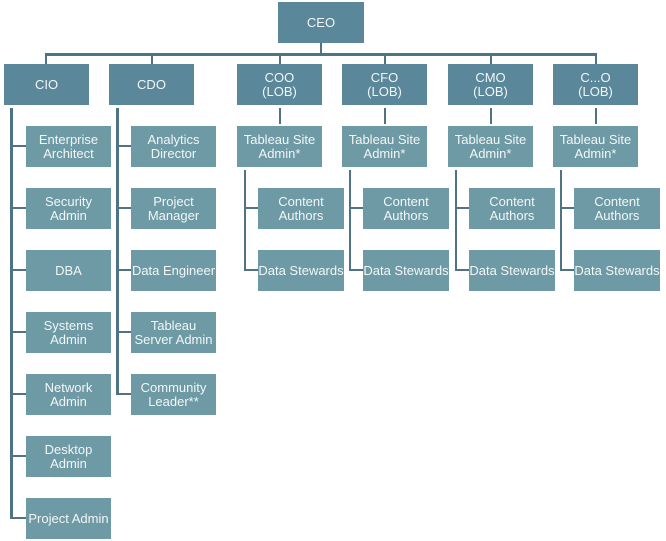 The height and width of the screenshot is (541, 666). I want to click on node-ceo: CEO, so click(321, 22).